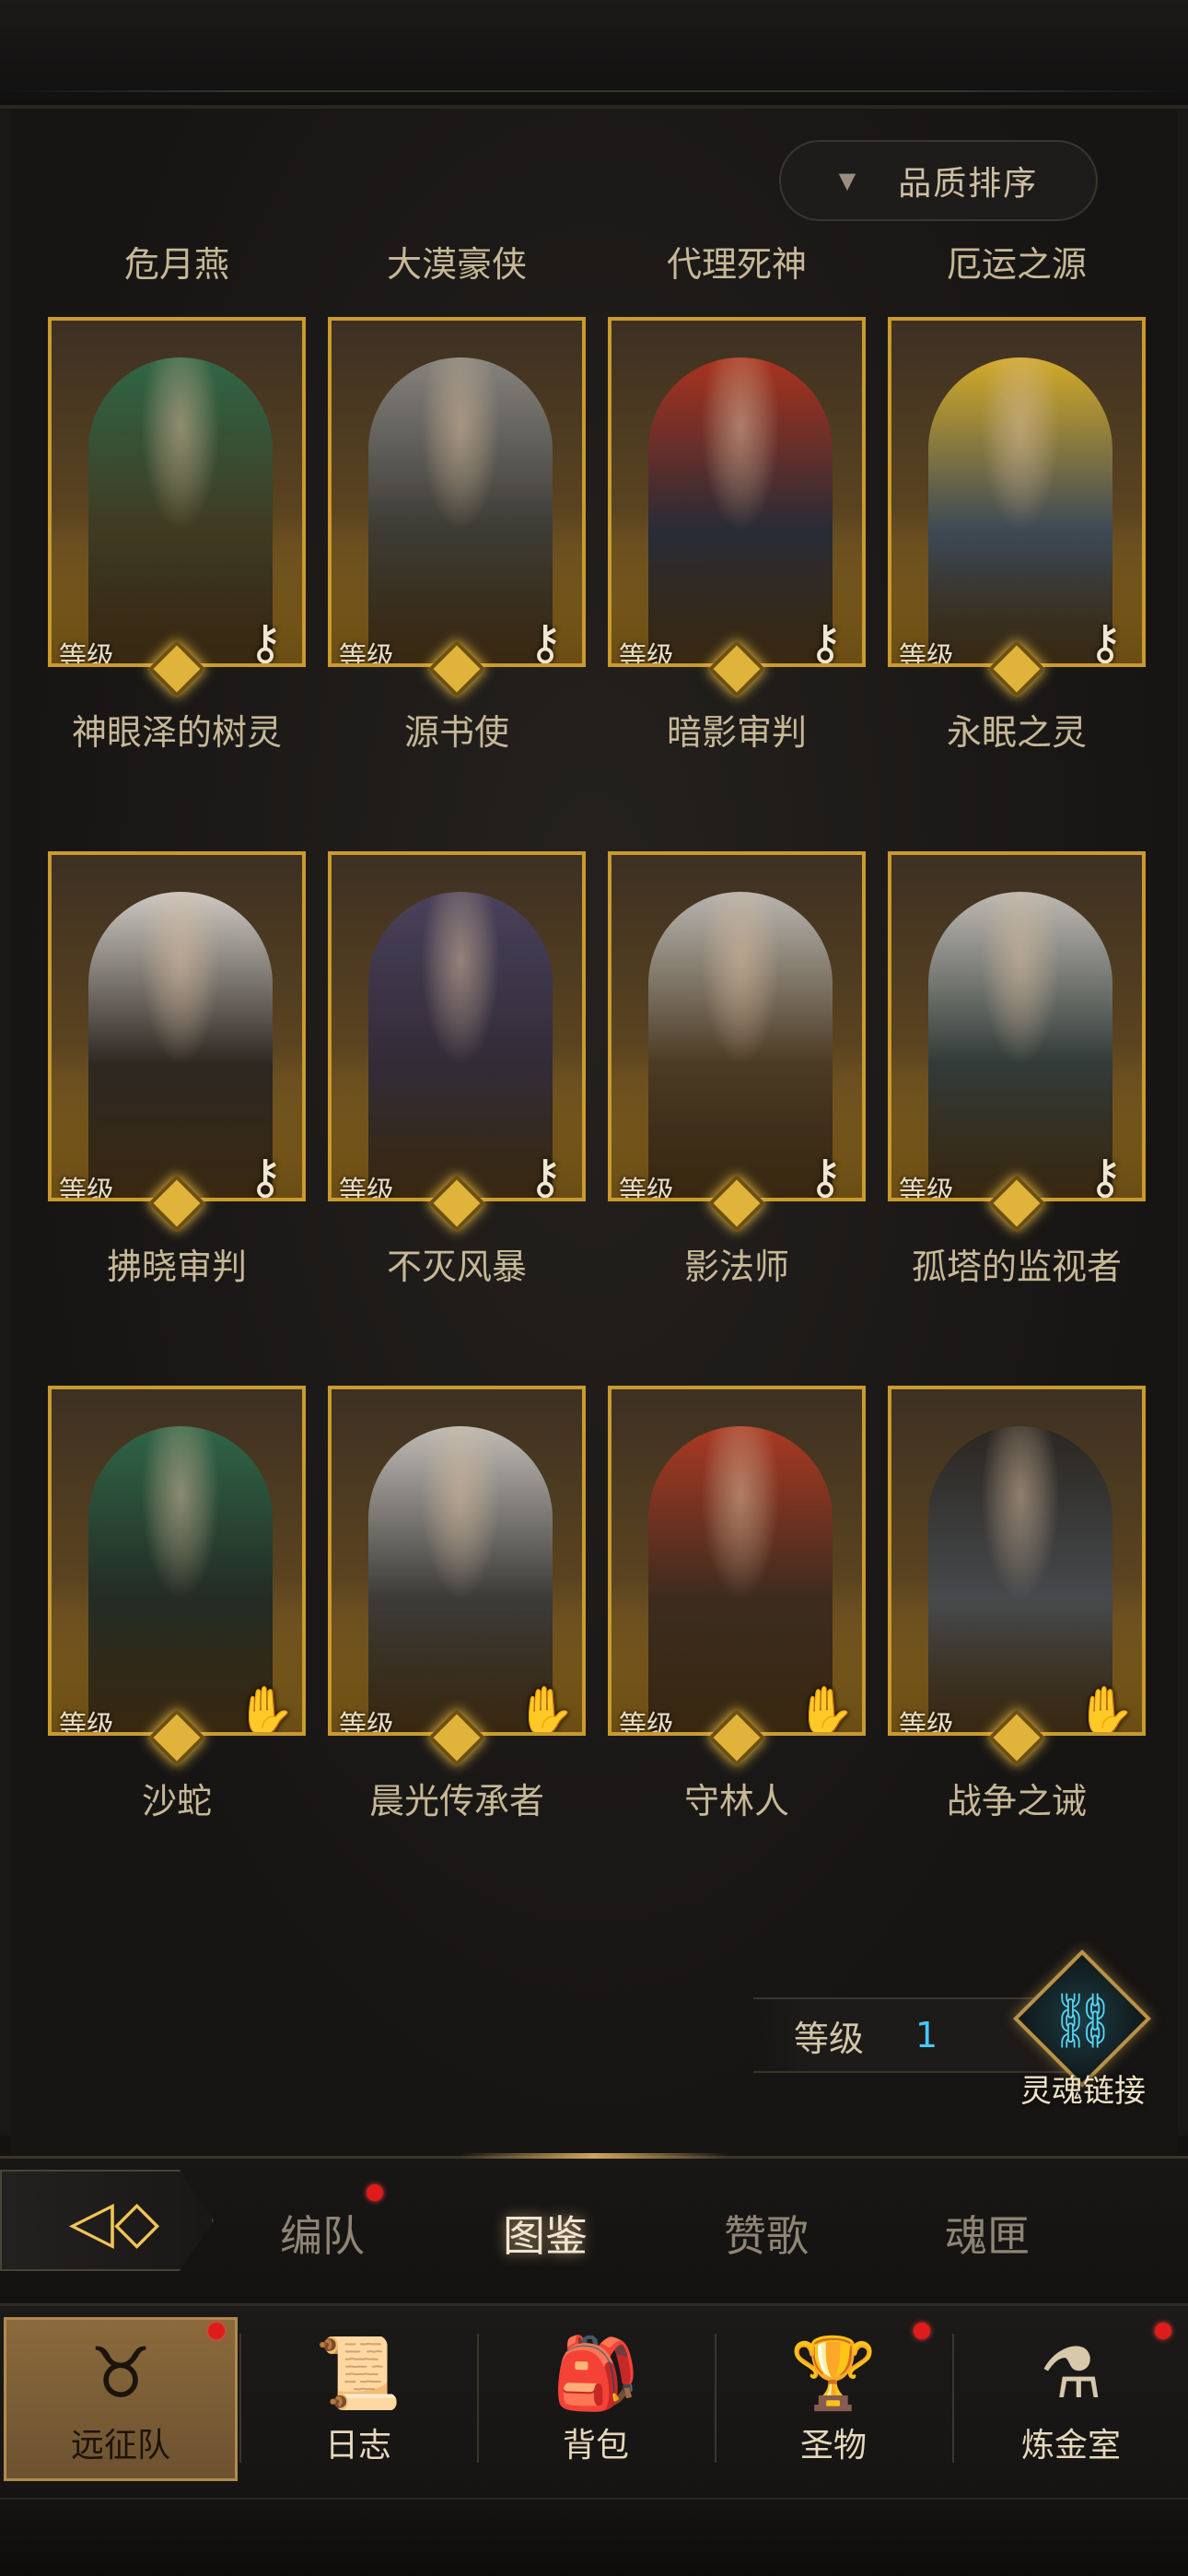  I want to click on hero-card: 永眠之灵 等级 1 ⚷ 孤塔的监视者, so click(1017, 1028).